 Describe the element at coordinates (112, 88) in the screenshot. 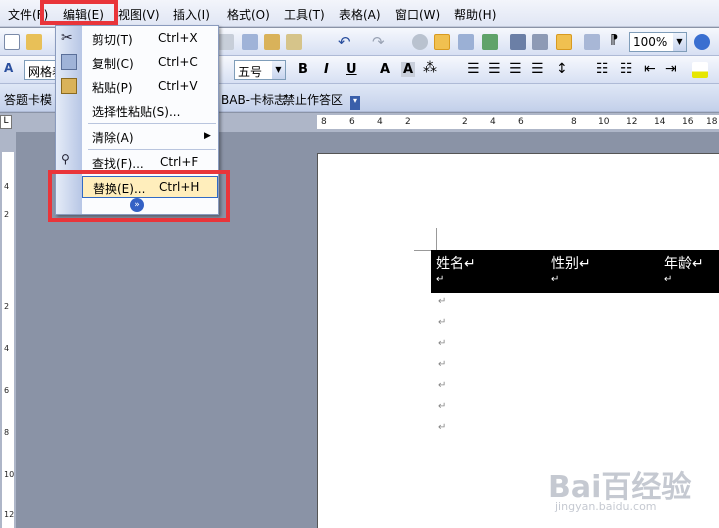

I see `menu-item-label: 粘贴(P)` at that location.